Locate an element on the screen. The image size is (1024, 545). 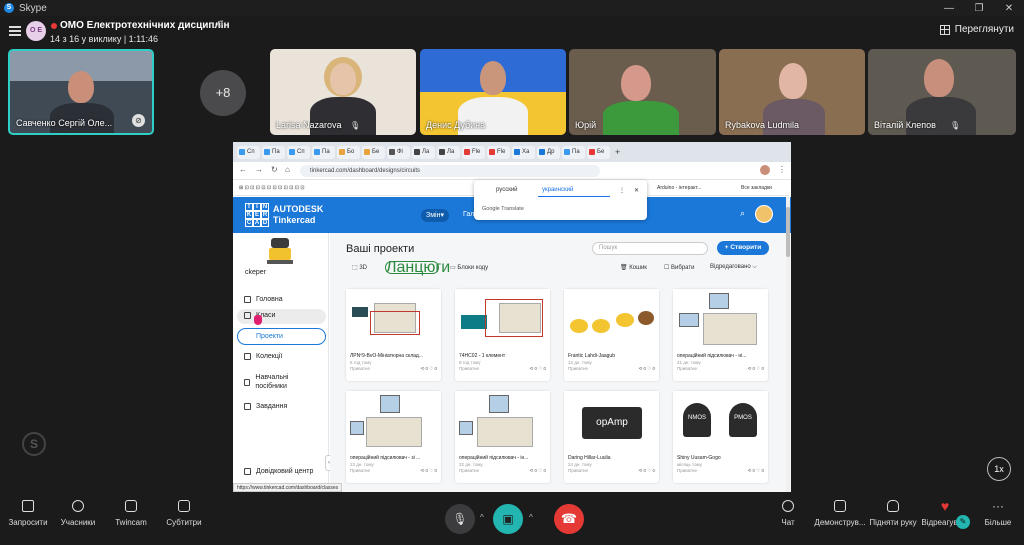
new-tab-button: + is located at coordinates (617, 152).